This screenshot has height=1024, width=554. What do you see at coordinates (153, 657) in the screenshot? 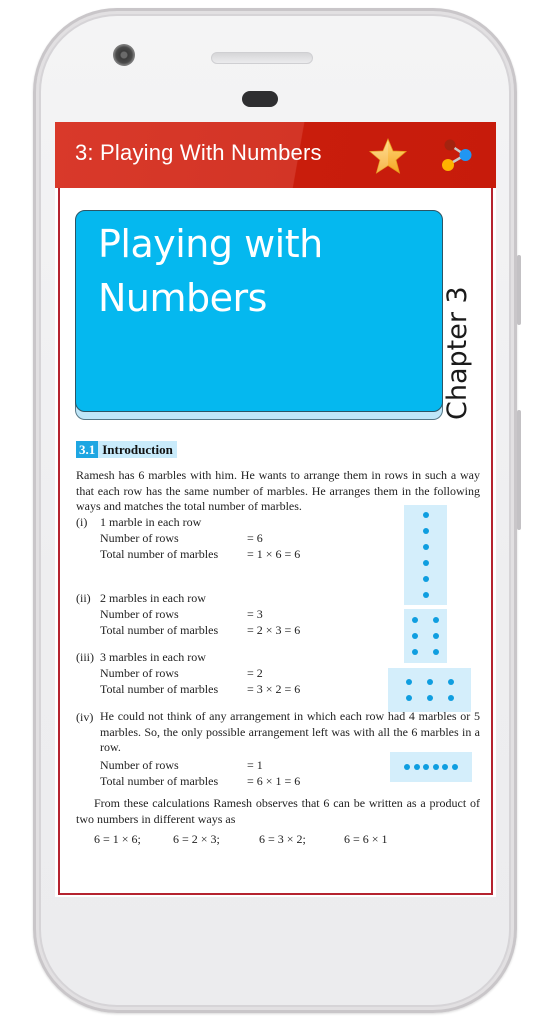
I see `case-heading: 3 marbles in each row` at bounding box center [153, 657].